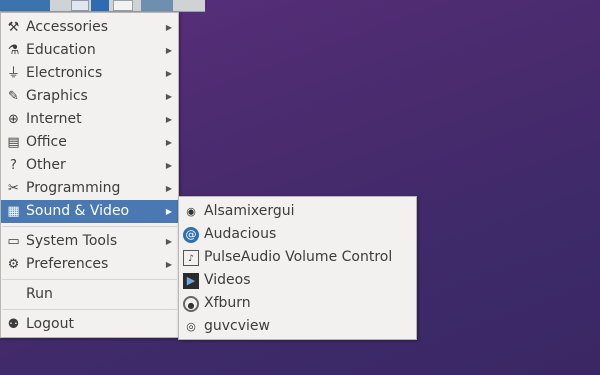 This screenshot has width=600, height=375. I want to click on menu-item-logout: ⚉ Logout, so click(89, 324).